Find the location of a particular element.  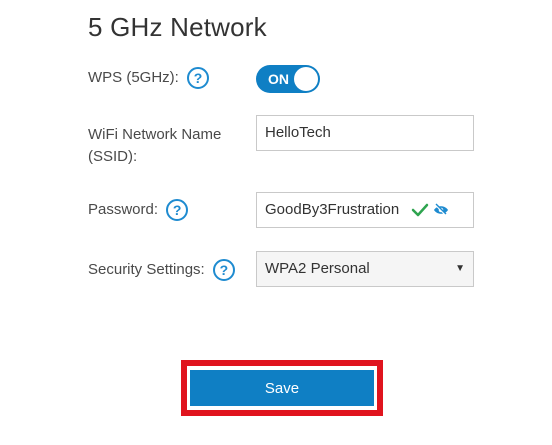

wps-toggle-state: ON is located at coordinates (278, 79).